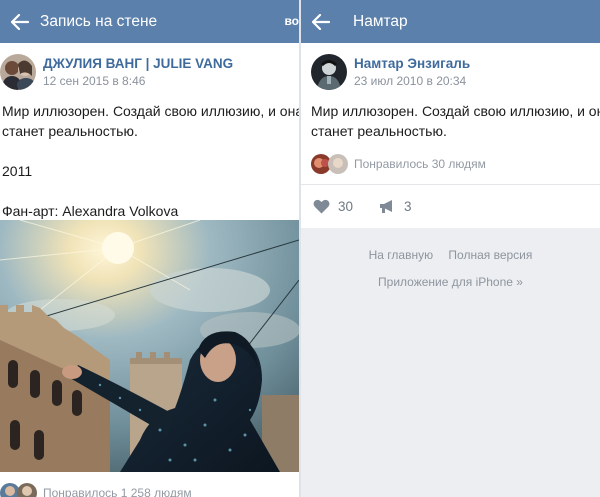 Image resolution: width=600 pixels, height=497 pixels. What do you see at coordinates (138, 81) in the screenshot?
I see `post-date: 12 сен 2015 в 8:46` at bounding box center [138, 81].